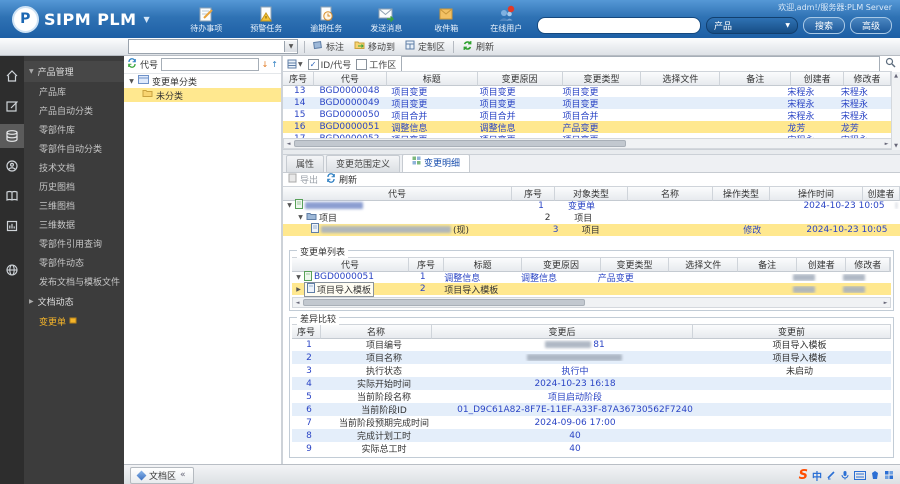 The width and height of the screenshot is (900, 484). Describe the element at coordinates (162, 475) in the screenshot. I see `document-area-tab: 文档区 «` at that location.